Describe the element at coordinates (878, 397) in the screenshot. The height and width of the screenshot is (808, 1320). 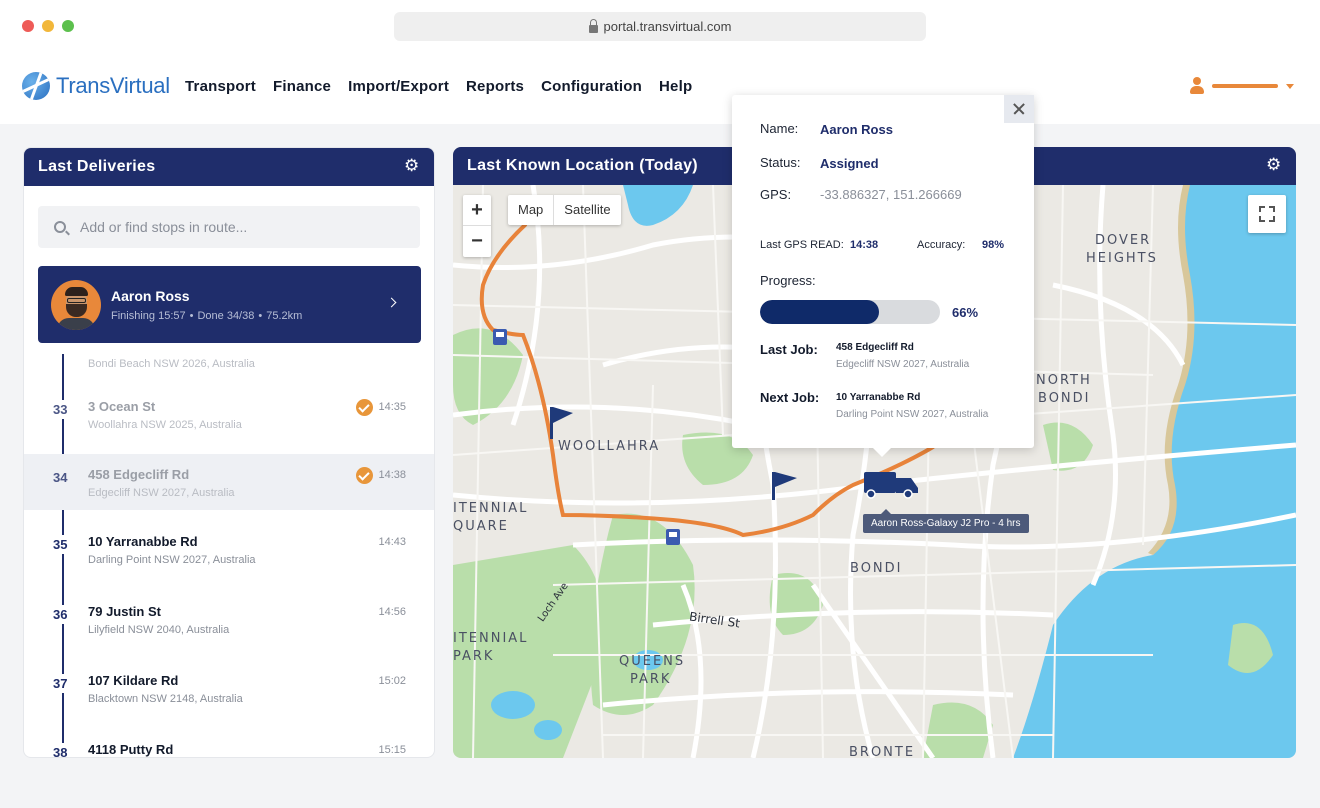
I see `next-job-title: 10 Yarranabbe Rd` at that location.